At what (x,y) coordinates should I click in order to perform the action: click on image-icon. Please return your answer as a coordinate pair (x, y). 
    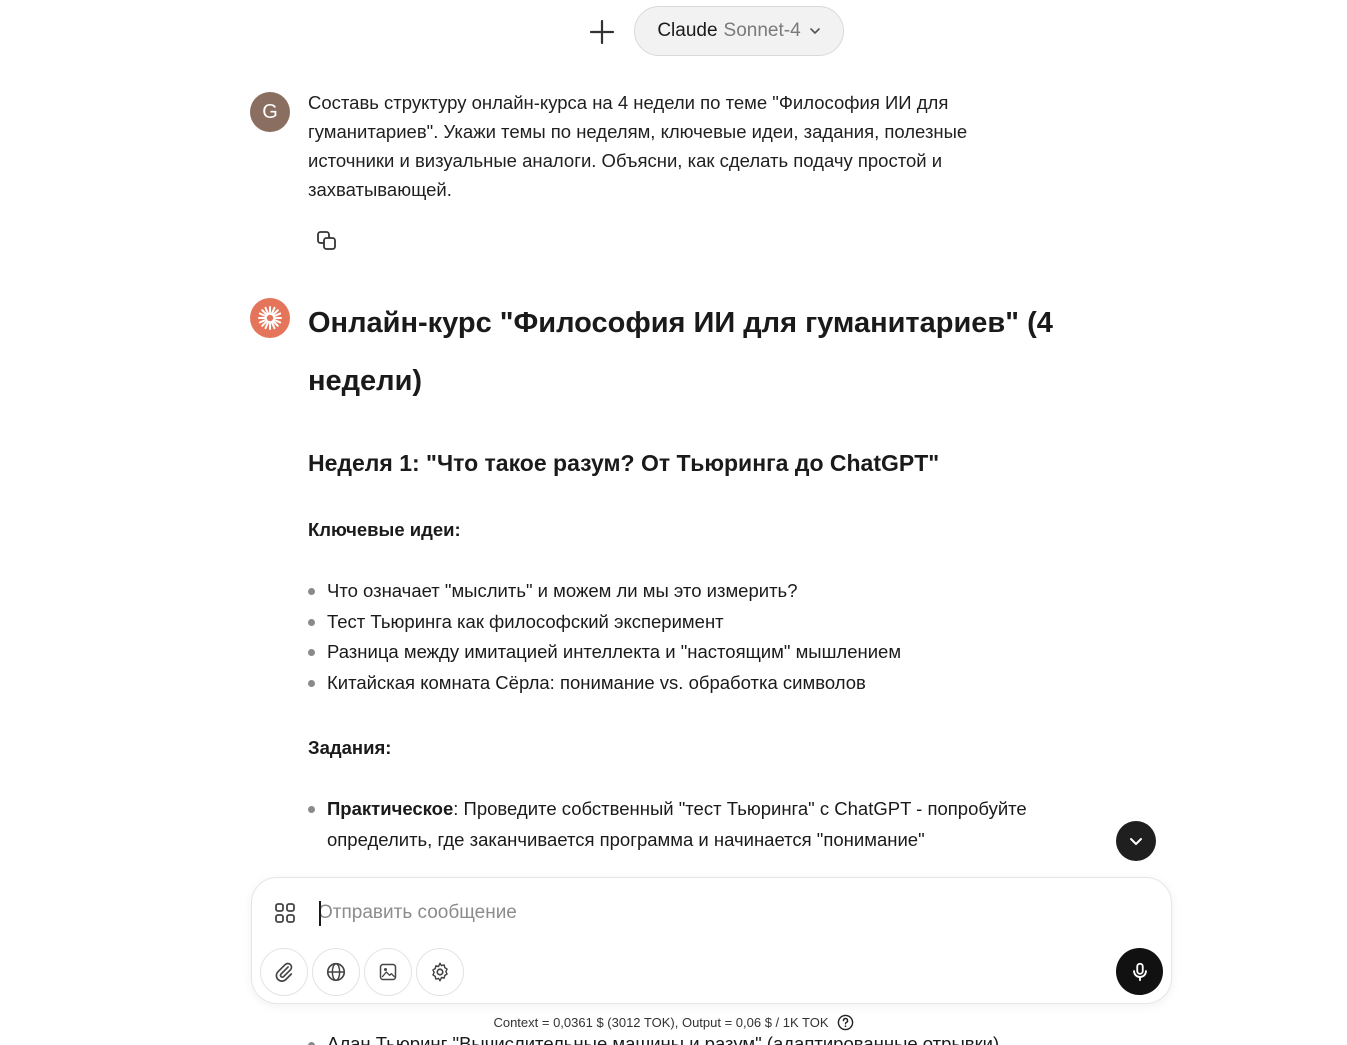
    Looking at the image, I should click on (388, 972).